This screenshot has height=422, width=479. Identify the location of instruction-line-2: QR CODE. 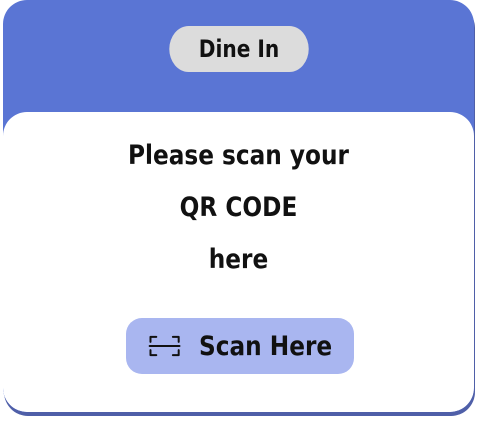
(238, 207).